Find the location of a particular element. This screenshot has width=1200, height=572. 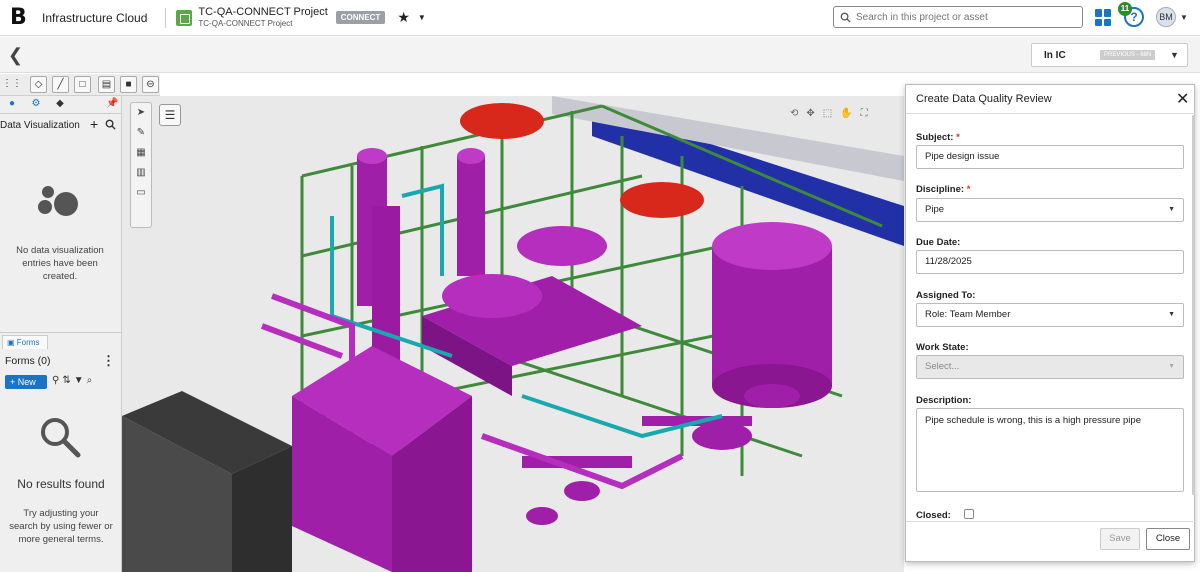

data-viz-title: Data Visualization is located at coordinates (40, 125).